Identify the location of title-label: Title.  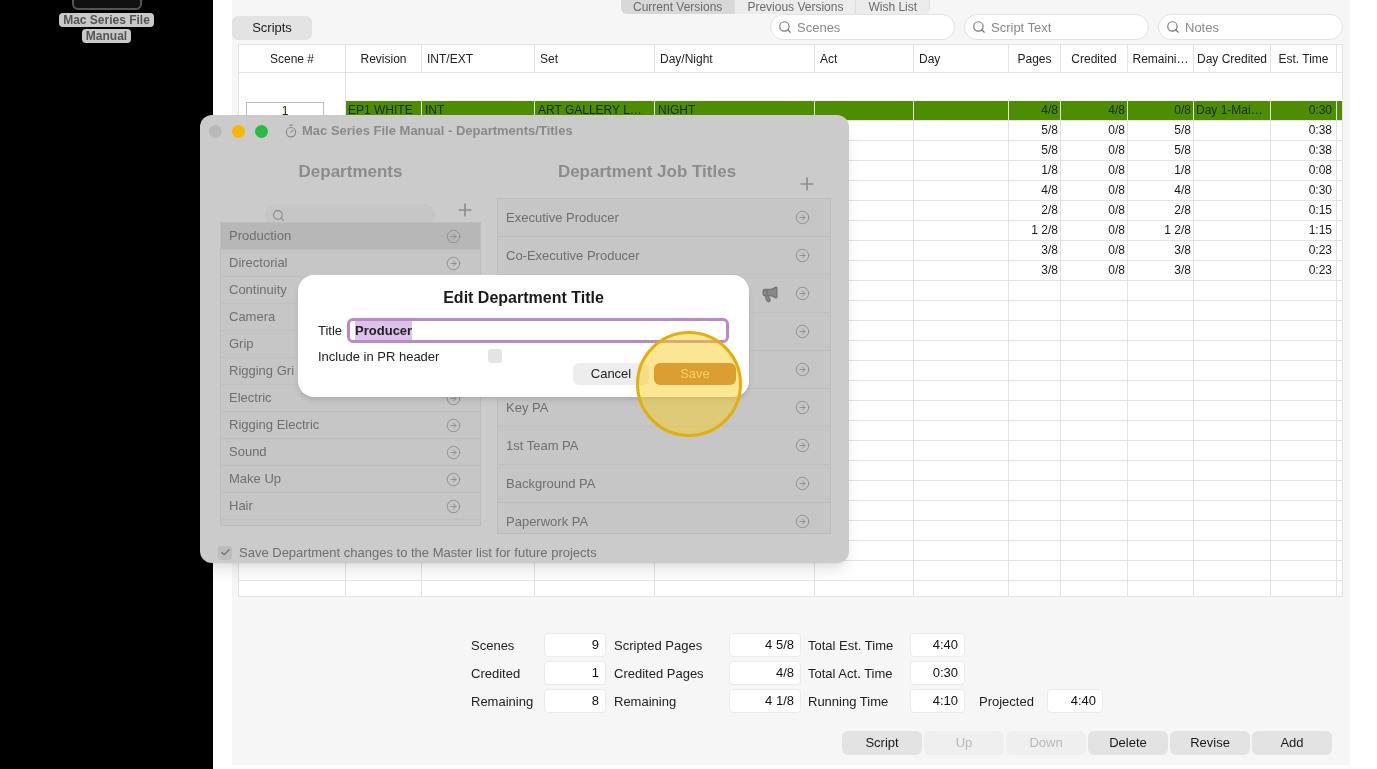
(330, 330).